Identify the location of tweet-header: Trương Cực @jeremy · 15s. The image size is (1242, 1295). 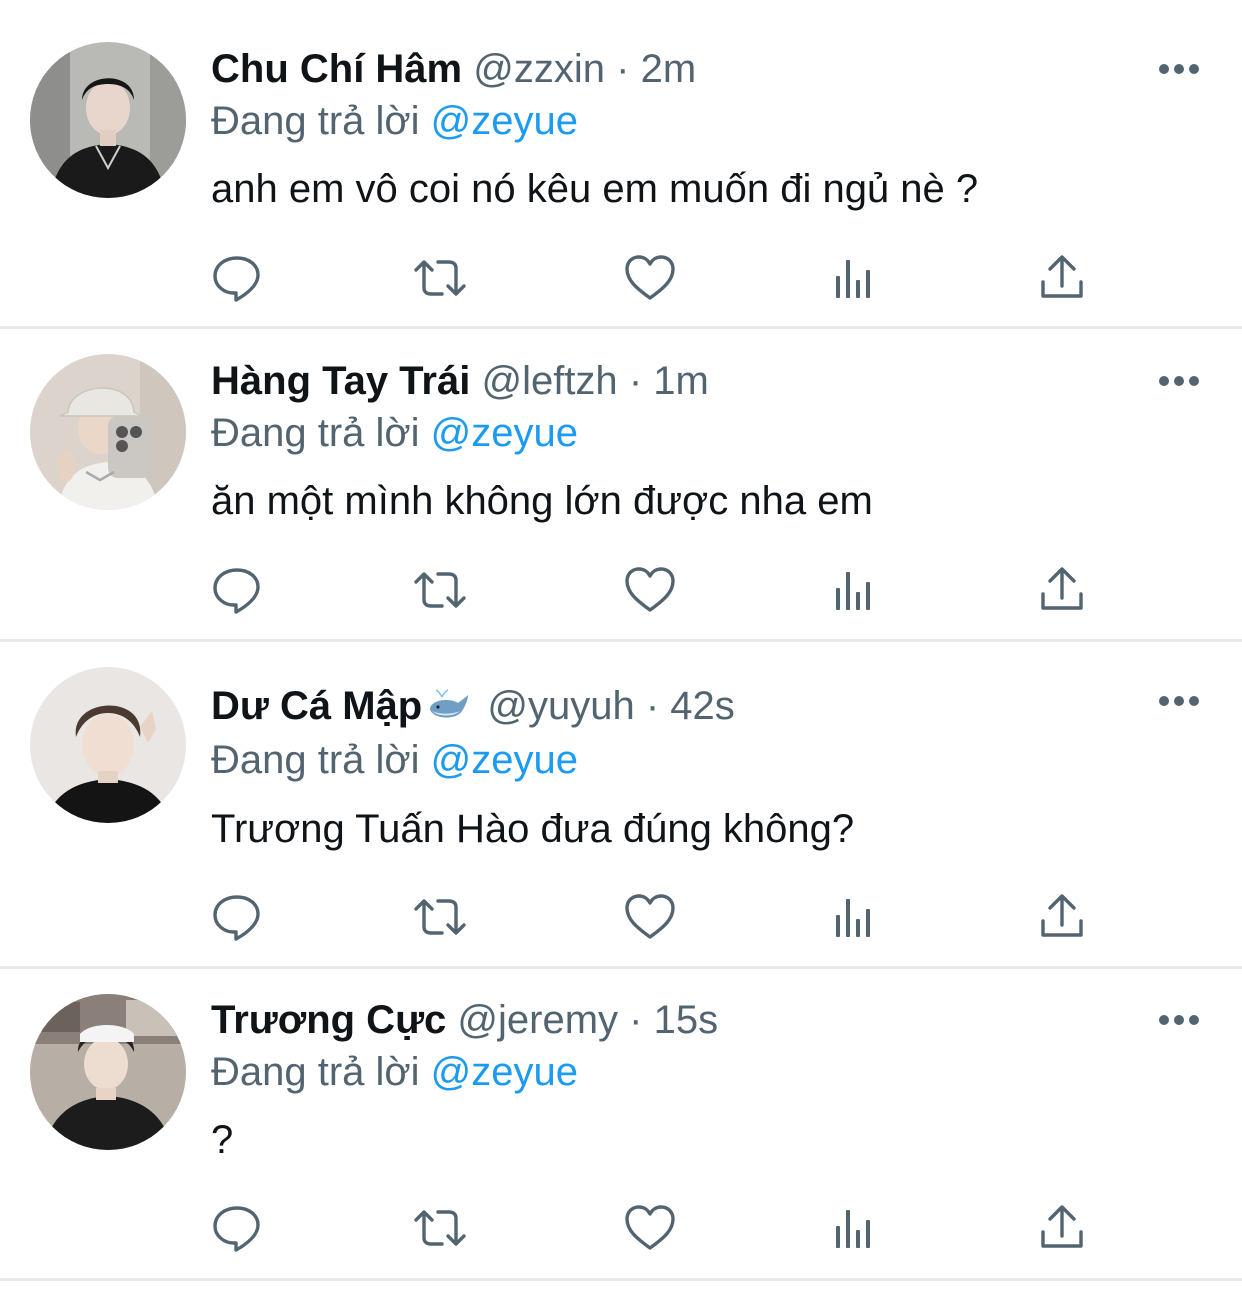
(464, 1020).